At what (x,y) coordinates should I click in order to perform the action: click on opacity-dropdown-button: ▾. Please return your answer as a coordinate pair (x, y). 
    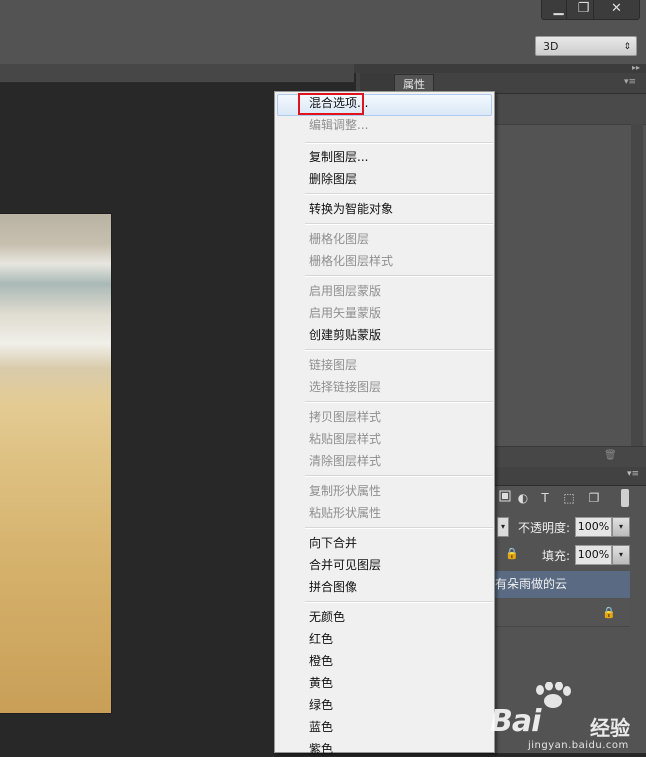
    Looking at the image, I should click on (621, 527).